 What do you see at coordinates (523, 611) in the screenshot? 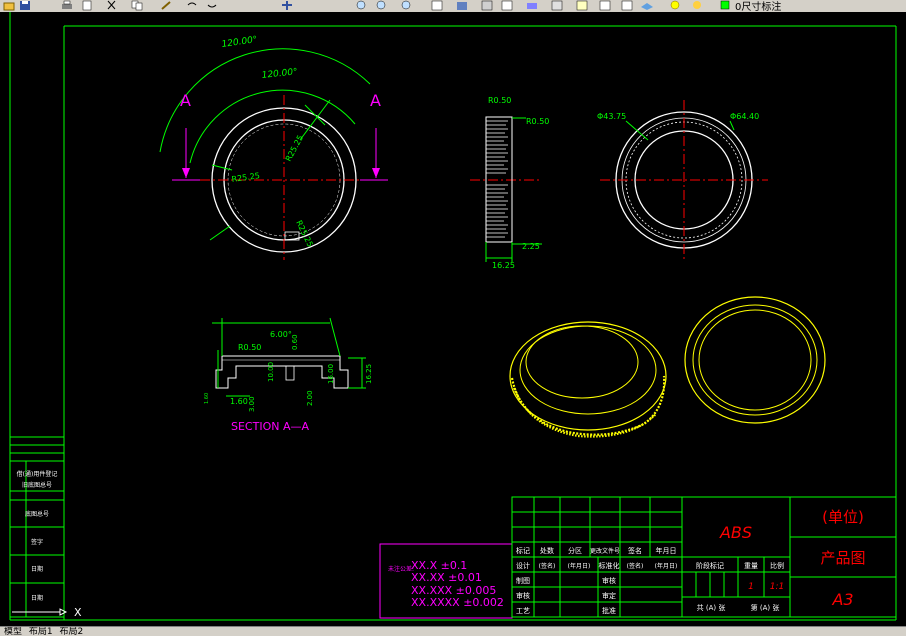
I see `title-block-cell: 工艺` at bounding box center [523, 611].